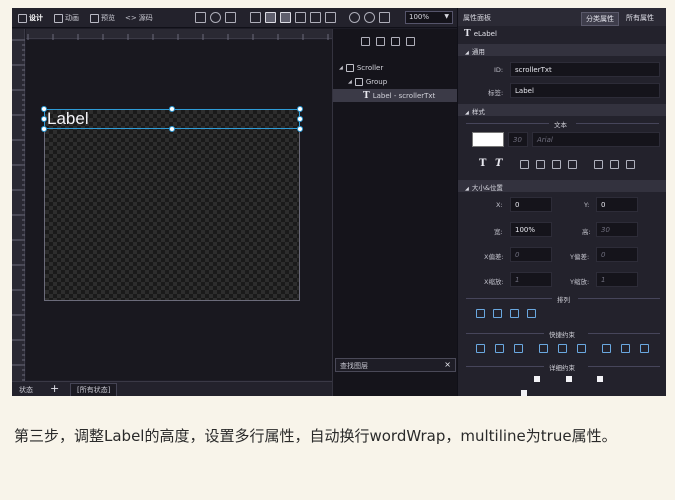  Describe the element at coordinates (36, 18) in the screenshot. I see `tab-design-label: 设计` at that location.